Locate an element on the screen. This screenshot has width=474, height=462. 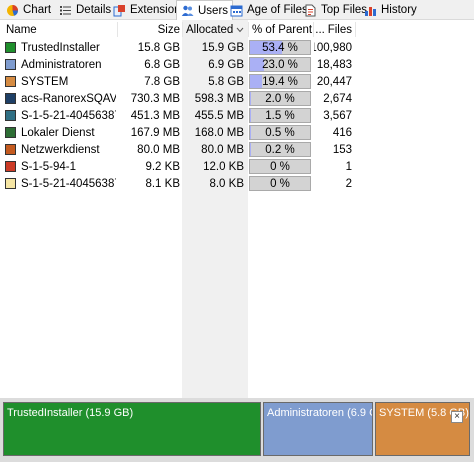
row-name: TrustedInstaller is located at coordinates (60, 47).